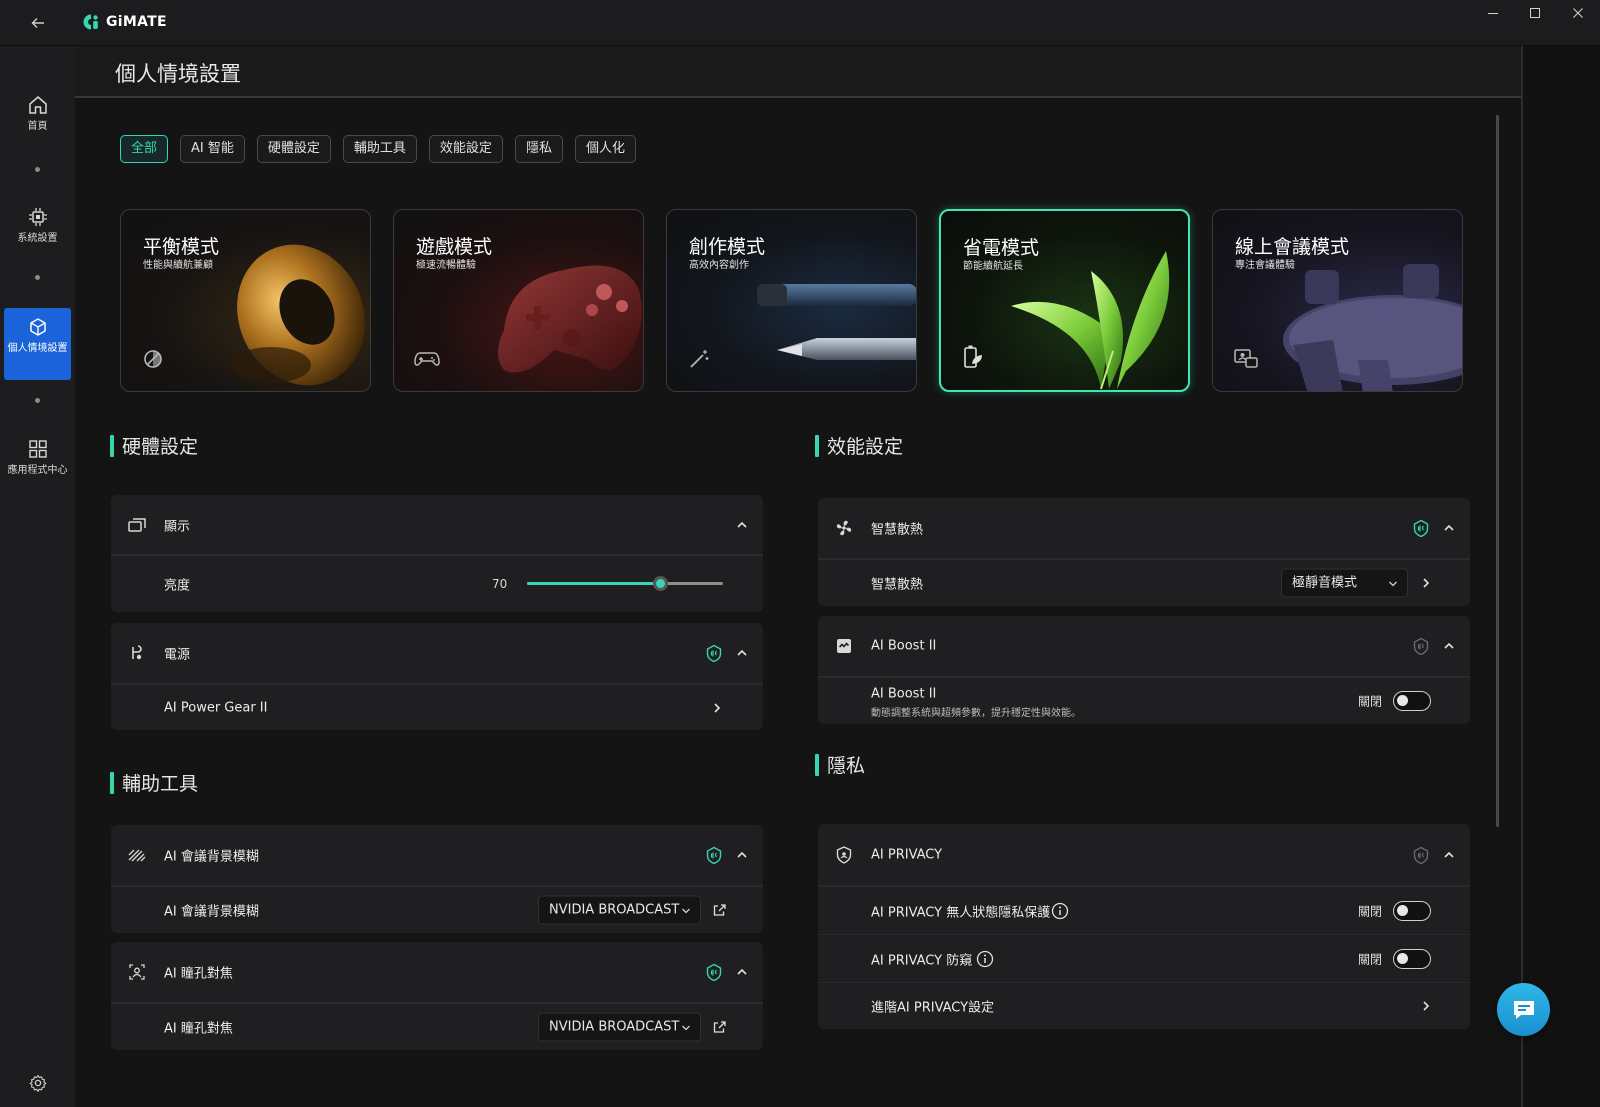 The height and width of the screenshot is (1107, 1600). I want to click on mode-card-meeting: 線上會議模式 專注會議體驗, so click(1337, 300).